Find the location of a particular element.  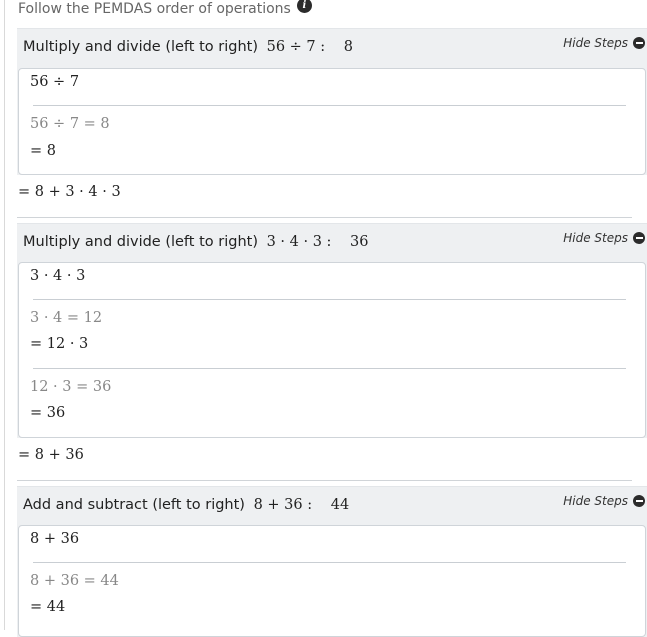

section-result: 36 is located at coordinates (359, 242).